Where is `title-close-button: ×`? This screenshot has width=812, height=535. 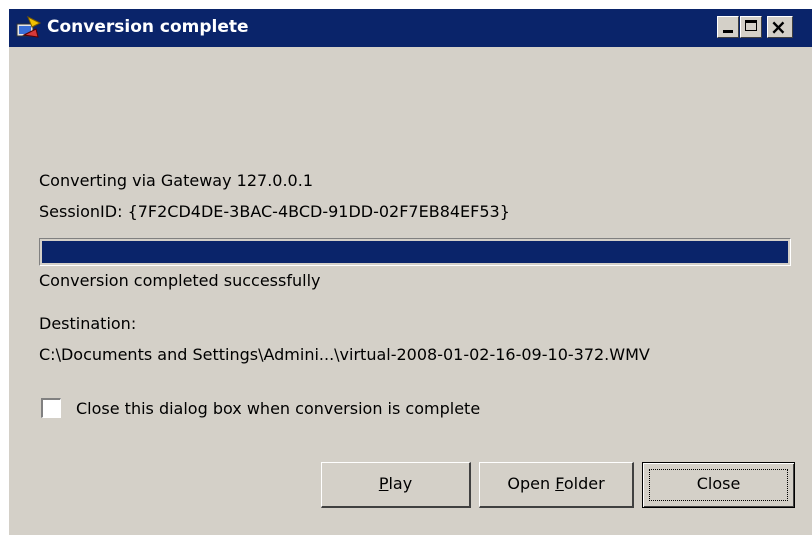
title-close-button: × is located at coordinates (780, 27).